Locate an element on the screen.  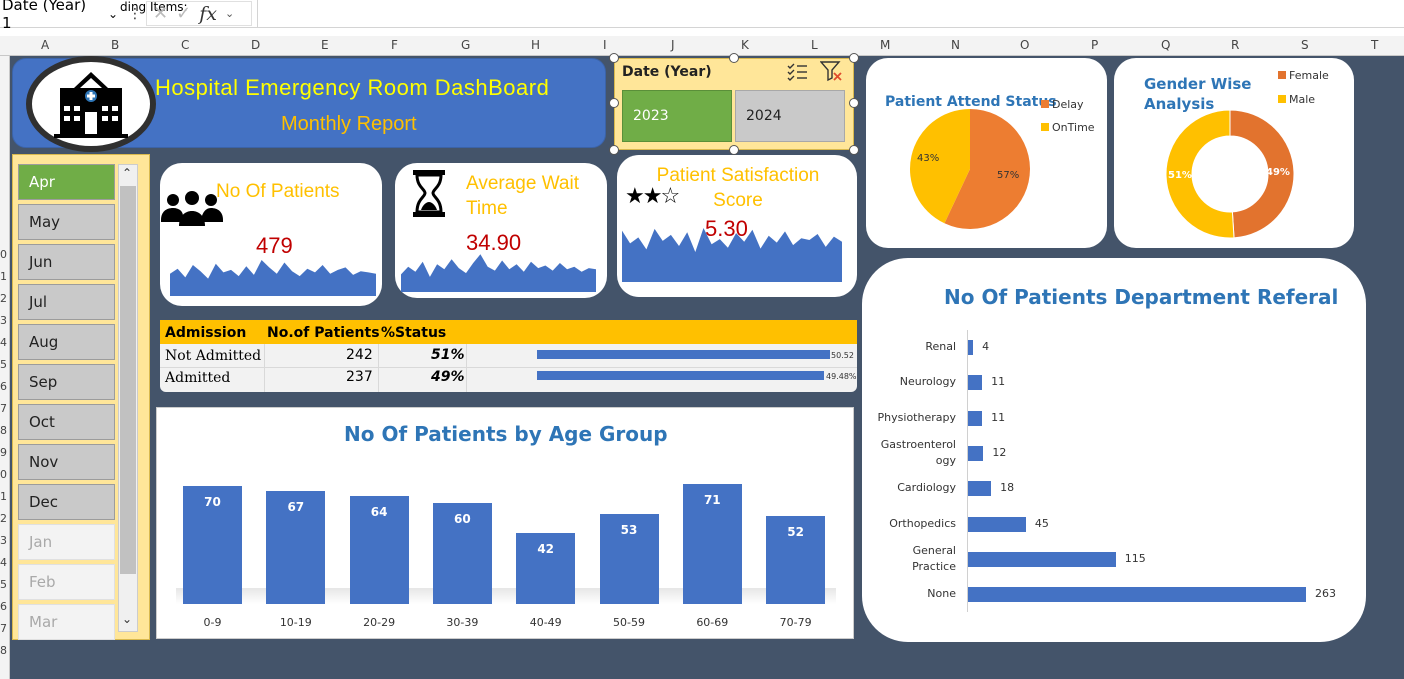
kpi-wait-title-line2: Time is located at coordinates (487, 208).